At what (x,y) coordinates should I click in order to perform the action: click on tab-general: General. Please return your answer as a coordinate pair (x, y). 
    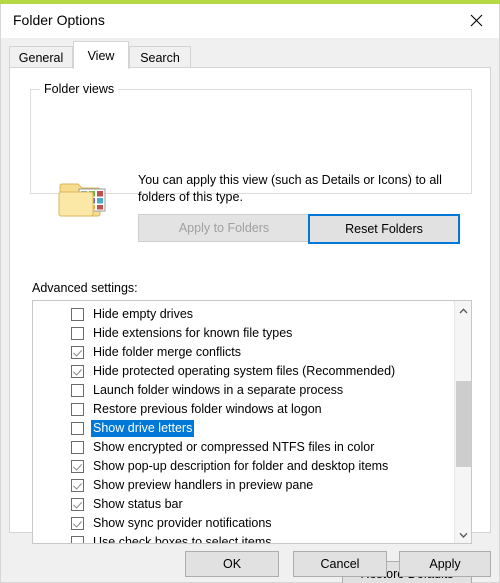
    Looking at the image, I should click on (41, 57).